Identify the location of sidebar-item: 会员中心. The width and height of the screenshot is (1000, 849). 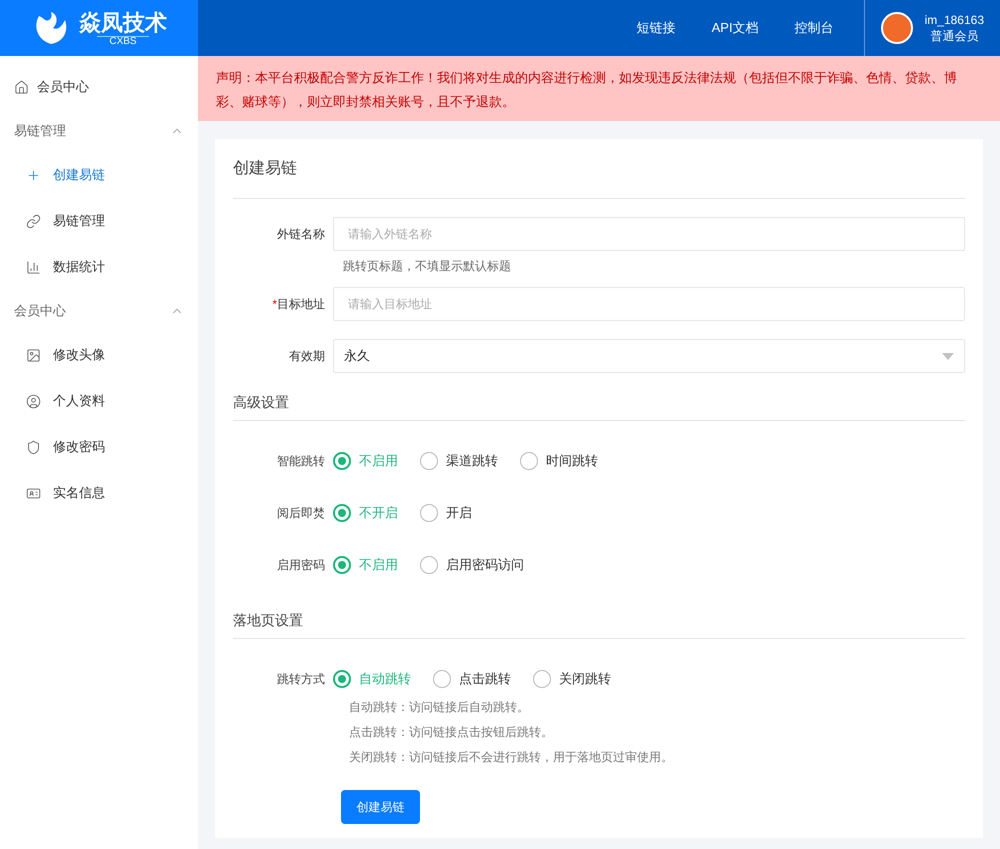
(99, 87).